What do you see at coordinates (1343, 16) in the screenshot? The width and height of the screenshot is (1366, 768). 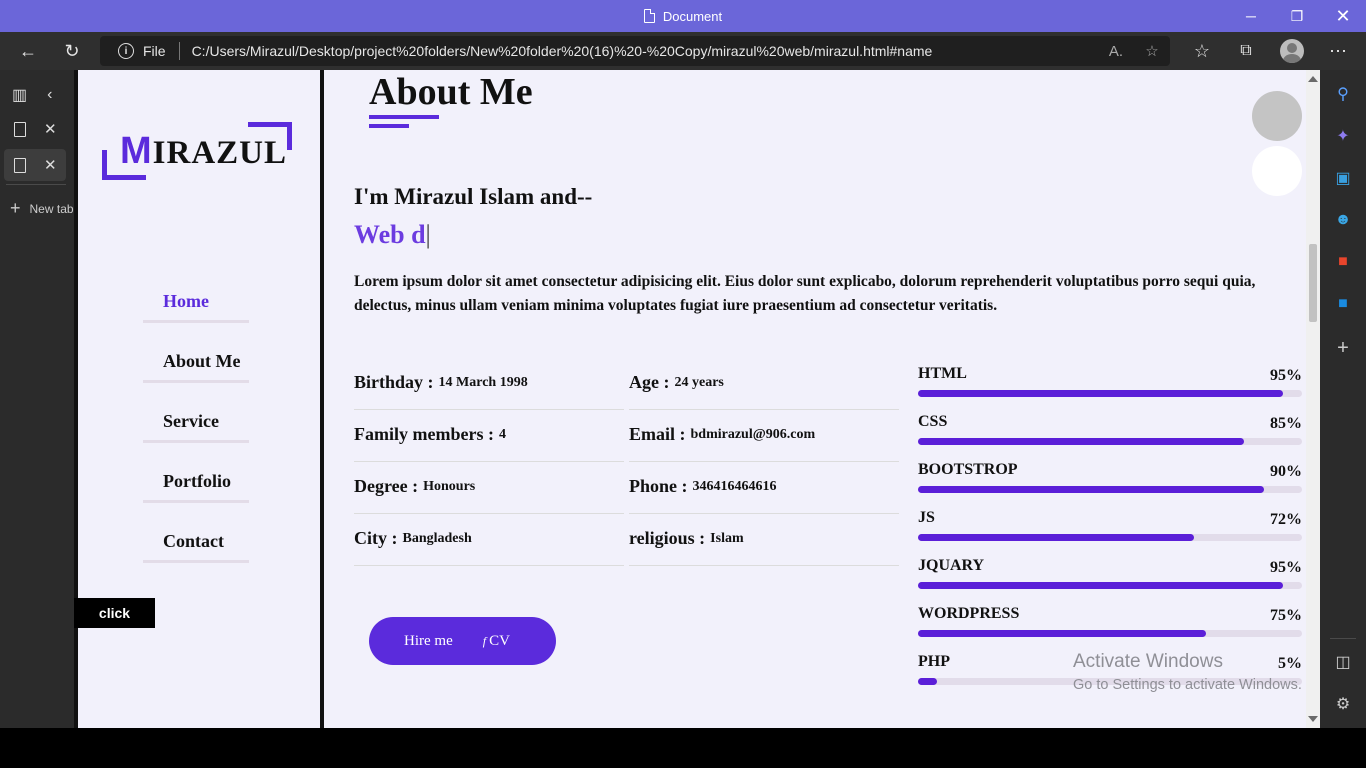 I see `close-window-button: ✕` at bounding box center [1343, 16].